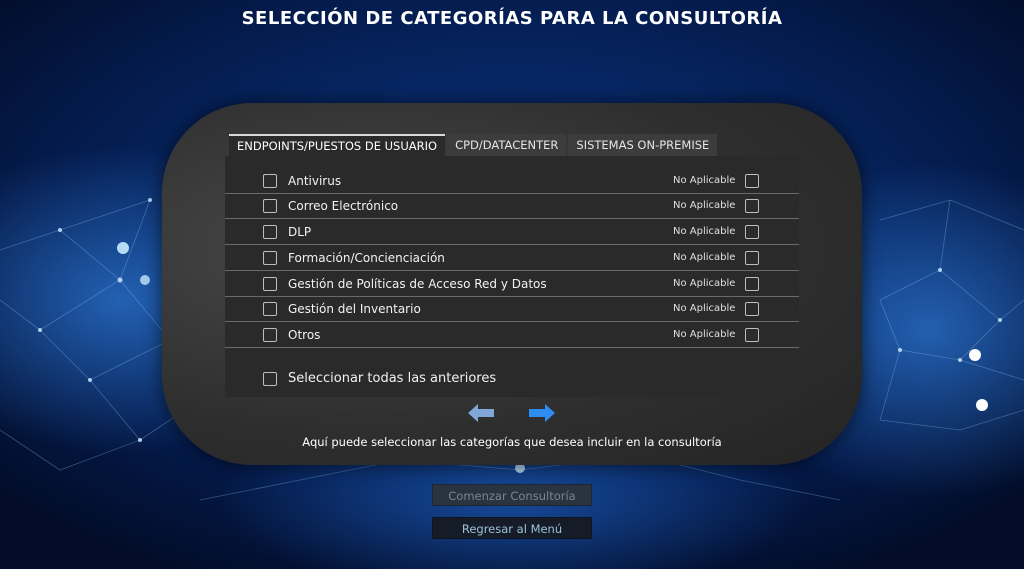 This screenshot has width=1024, height=569. I want to click on category-label: Antivirus, so click(315, 181).